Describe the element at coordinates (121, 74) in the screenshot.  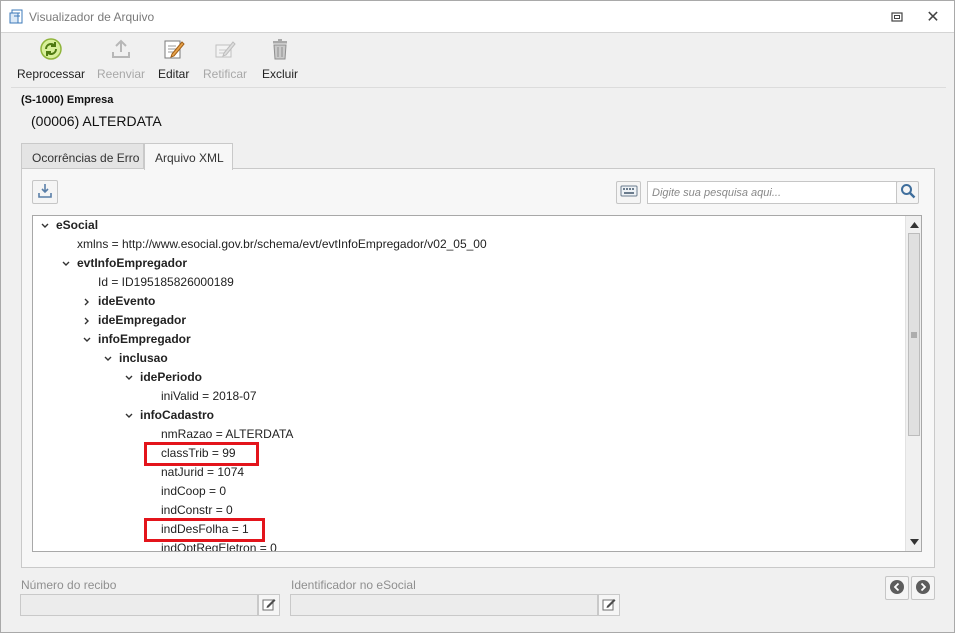
I see `resend-label: Reenviar` at that location.